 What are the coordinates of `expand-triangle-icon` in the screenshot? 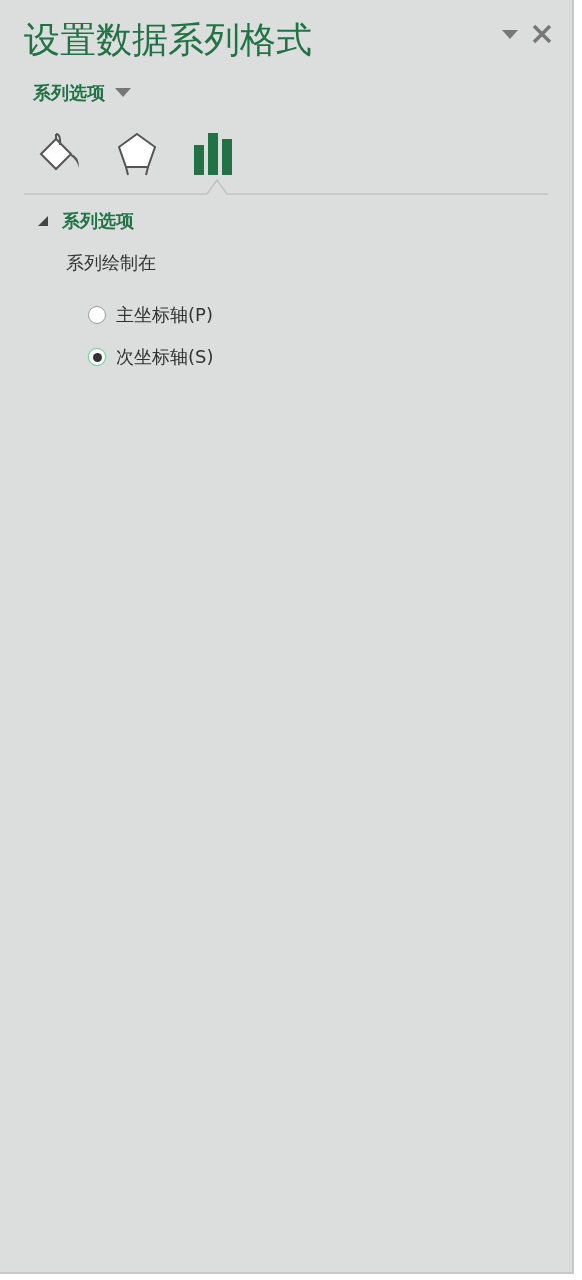 It's located at (43, 221).